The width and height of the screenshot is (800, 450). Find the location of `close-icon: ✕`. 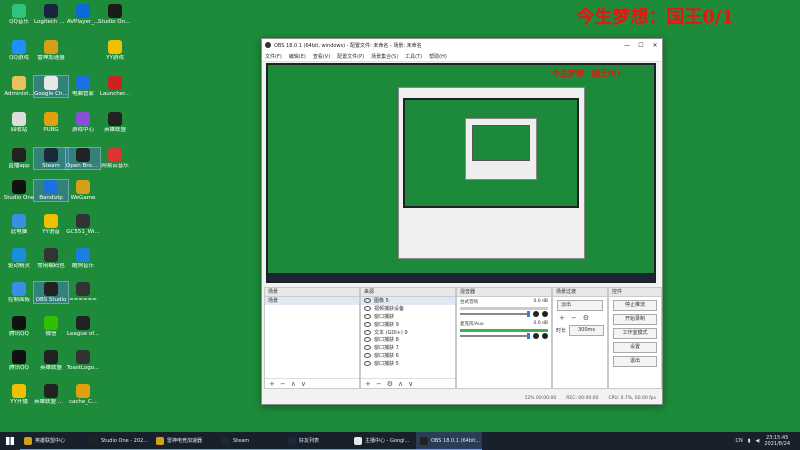

close-icon: ✕ is located at coordinates (655, 45).